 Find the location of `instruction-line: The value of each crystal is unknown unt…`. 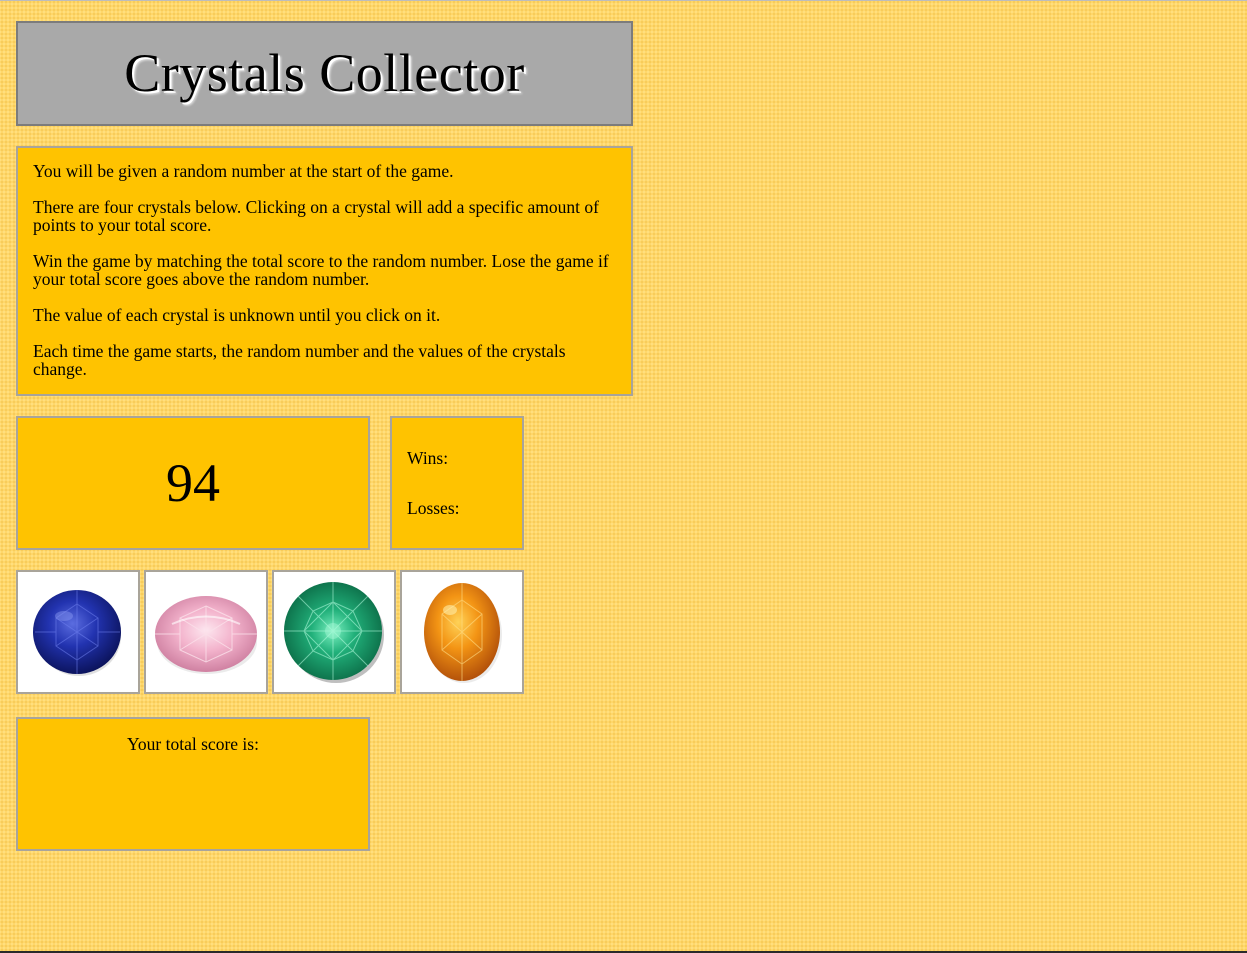

instruction-line: The value of each crystal is unknown unt… is located at coordinates (237, 315).